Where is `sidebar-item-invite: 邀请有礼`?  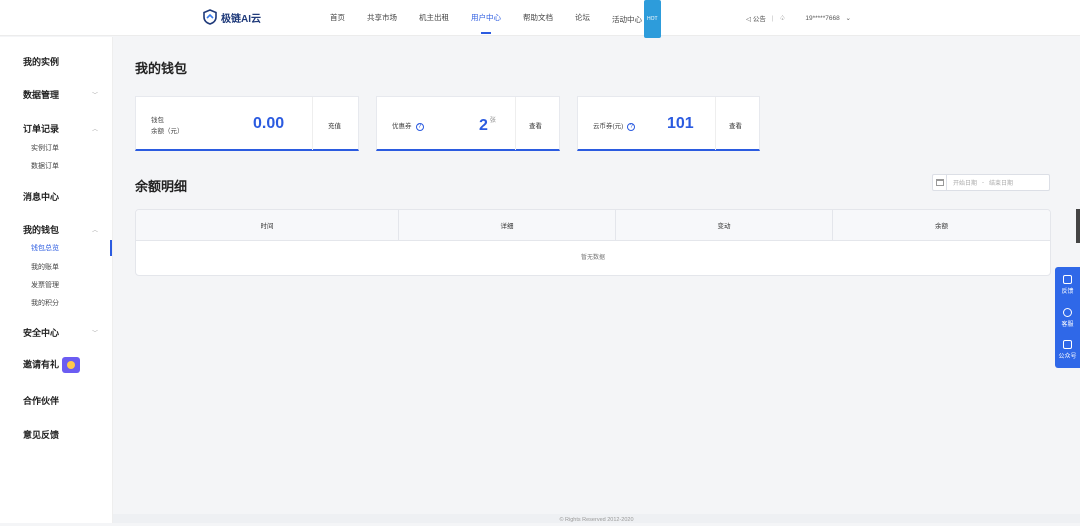 sidebar-item-invite: 邀请有礼 is located at coordinates (52, 365).